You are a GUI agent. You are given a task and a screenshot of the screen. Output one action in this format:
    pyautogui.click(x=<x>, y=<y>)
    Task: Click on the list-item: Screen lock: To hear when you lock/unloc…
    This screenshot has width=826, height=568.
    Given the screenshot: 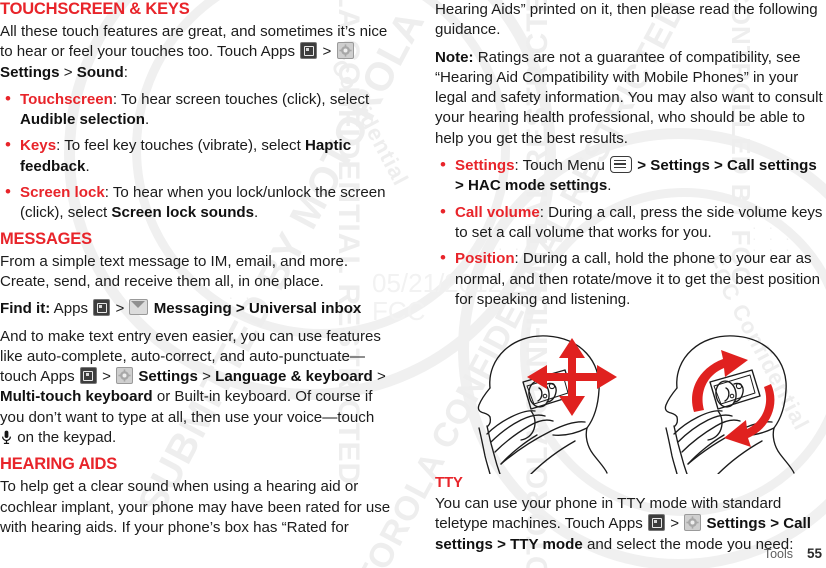 What is the action you would take?
    pyautogui.click(x=195, y=203)
    